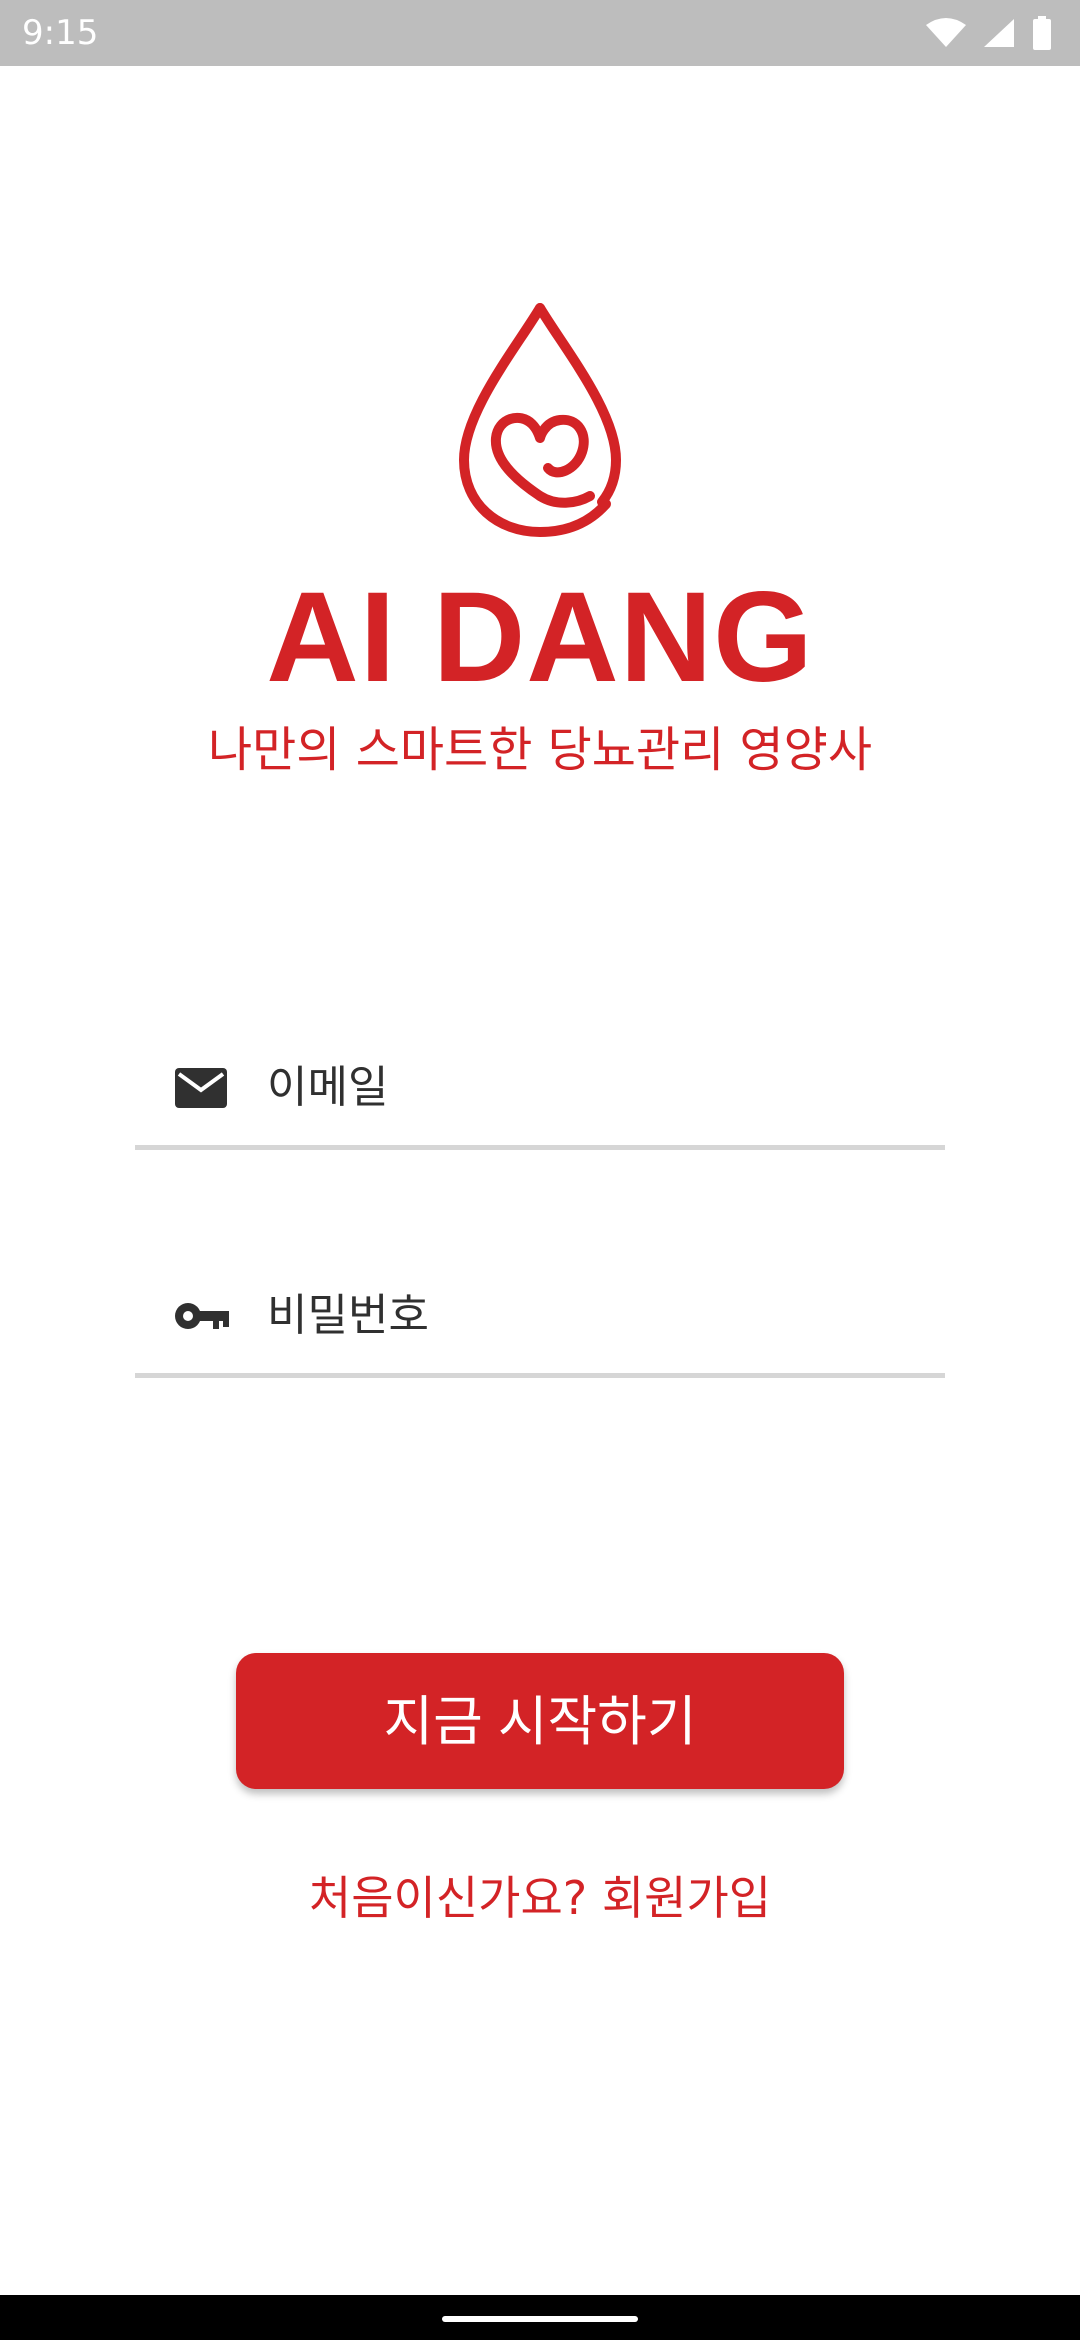 This screenshot has width=1080, height=2340. What do you see at coordinates (540, 1090) in the screenshot?
I see `email-field: 이메일` at bounding box center [540, 1090].